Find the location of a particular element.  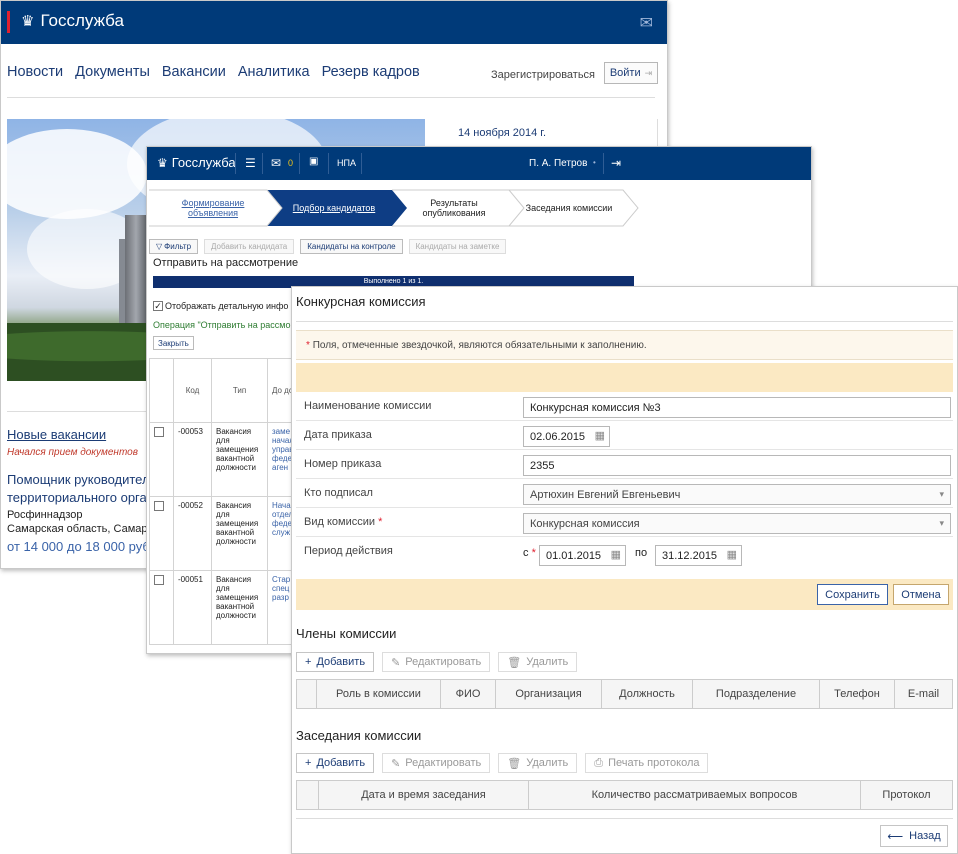

logout-icon: ⇥ is located at coordinates (616, 163).